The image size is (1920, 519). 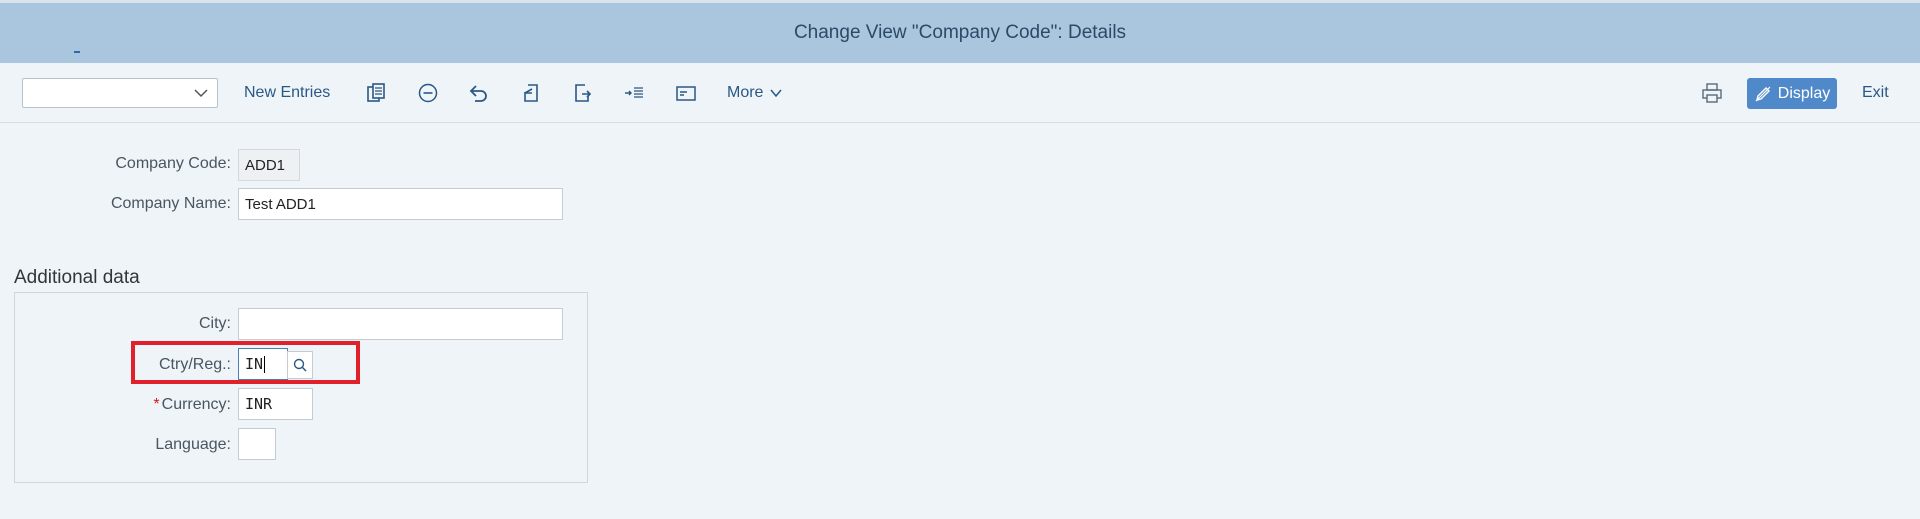 I want to click on required-marker: *, so click(x=156, y=404).